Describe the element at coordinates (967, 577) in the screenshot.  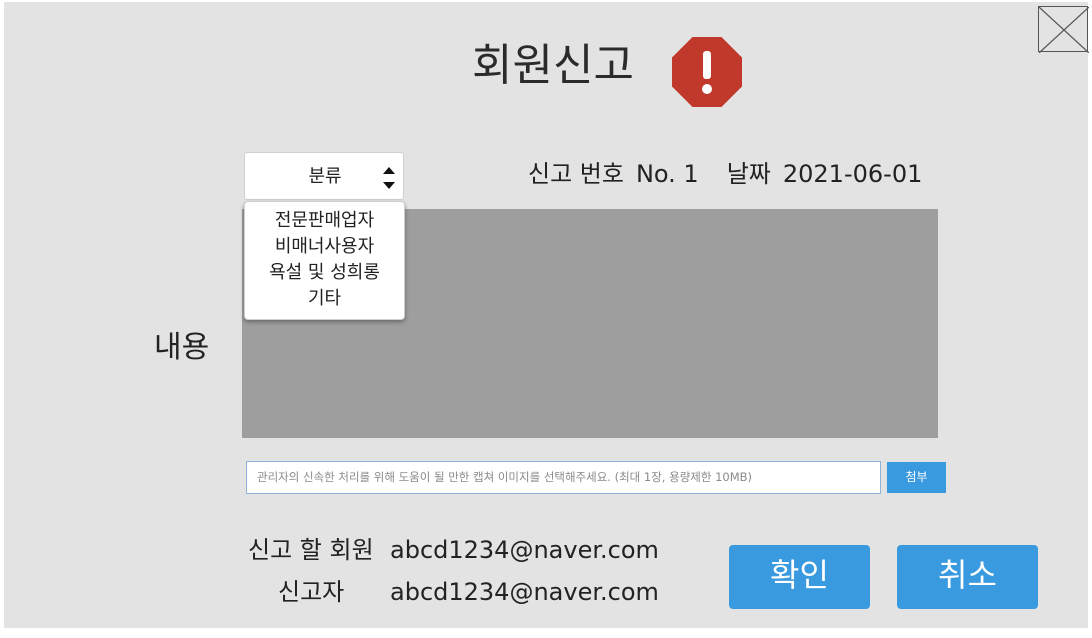
I see `cancel-button: 취소` at that location.